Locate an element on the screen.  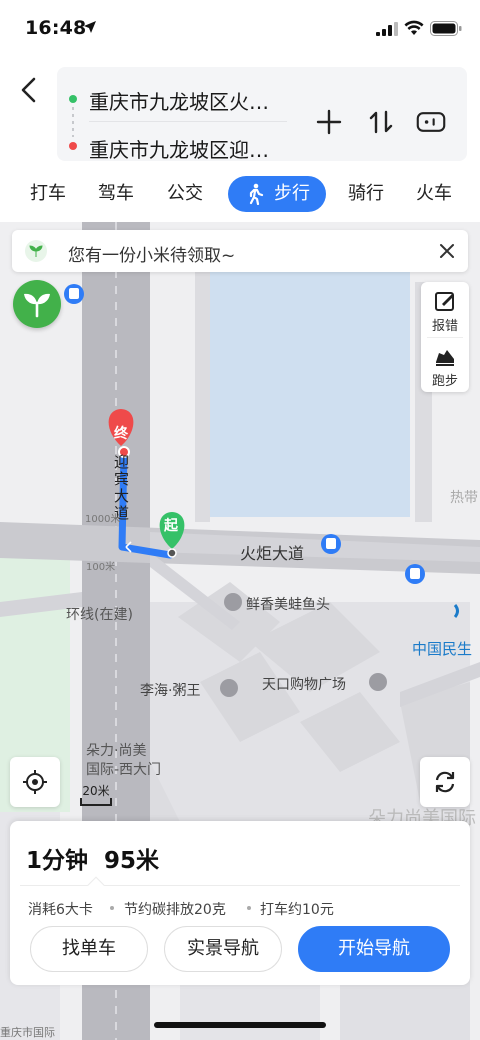
poi-hot: 热带 is located at coordinates (464, 498).